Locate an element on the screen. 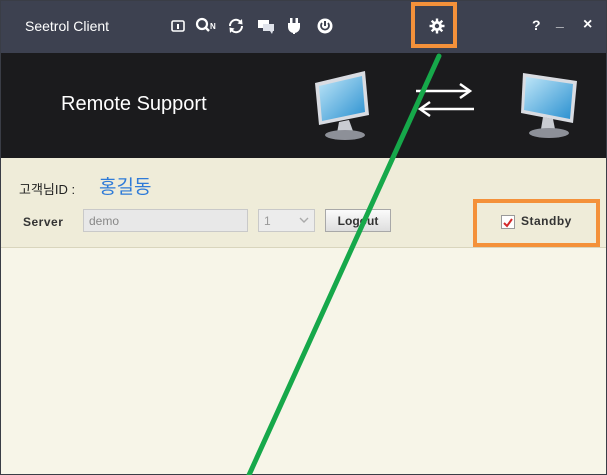  logout-button: Logout is located at coordinates (358, 220).